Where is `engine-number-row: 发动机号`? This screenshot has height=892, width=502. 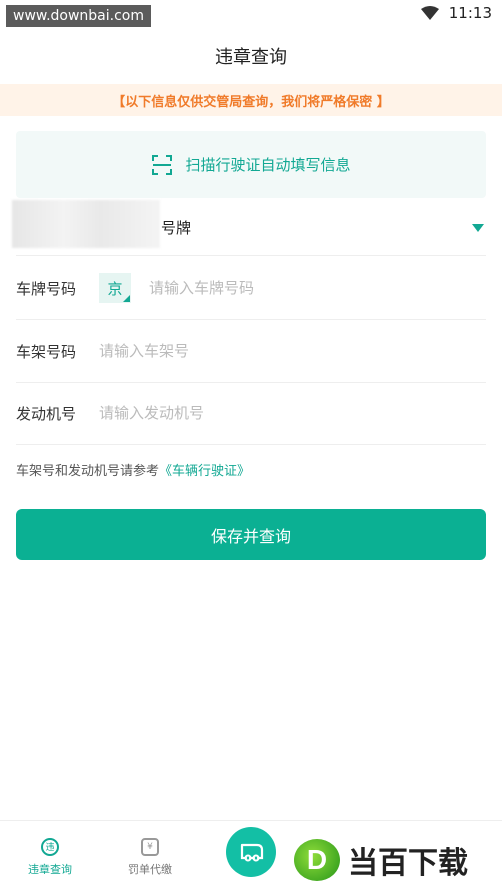 engine-number-row: 发动机号 is located at coordinates (251, 413).